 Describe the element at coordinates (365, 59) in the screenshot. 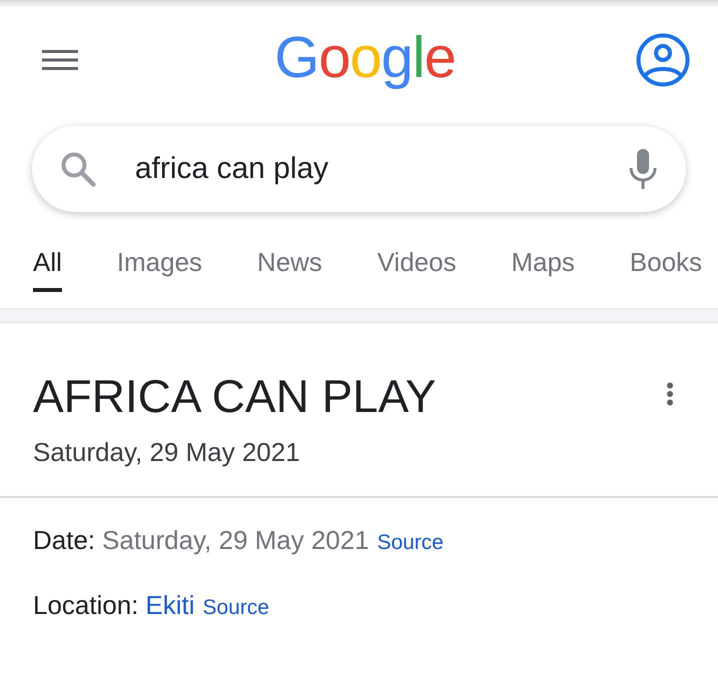

I see `logo: Google` at that location.